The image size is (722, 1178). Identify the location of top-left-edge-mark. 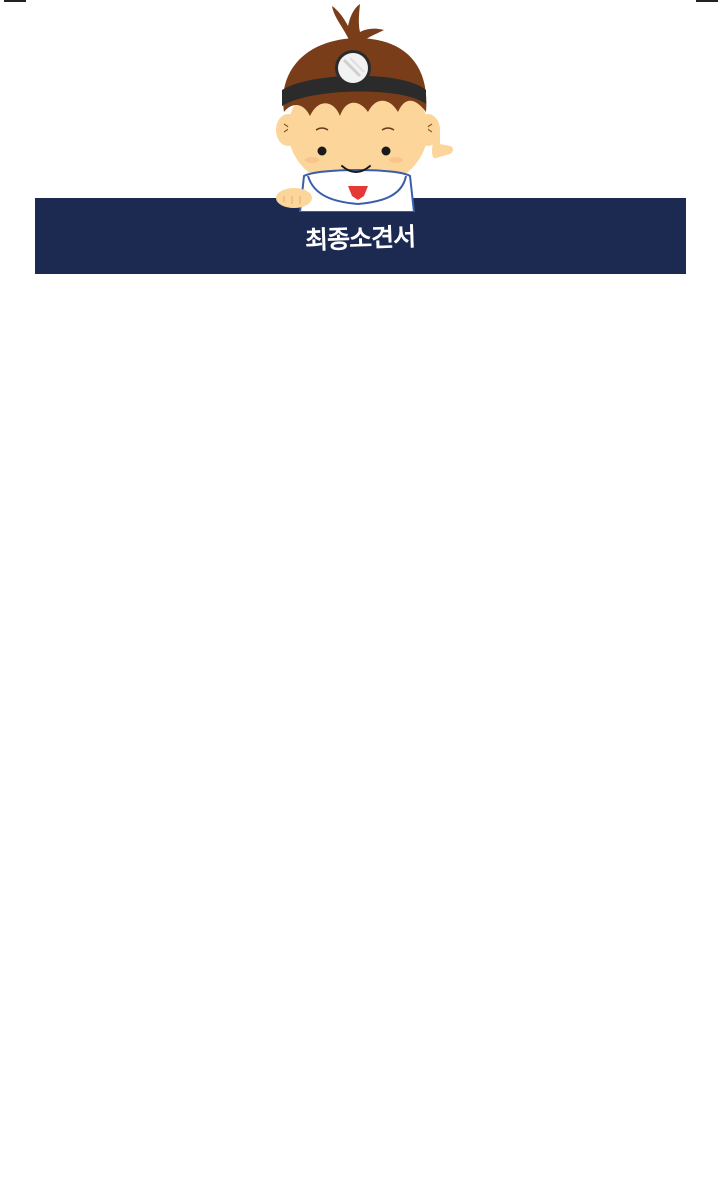
(15, 1).